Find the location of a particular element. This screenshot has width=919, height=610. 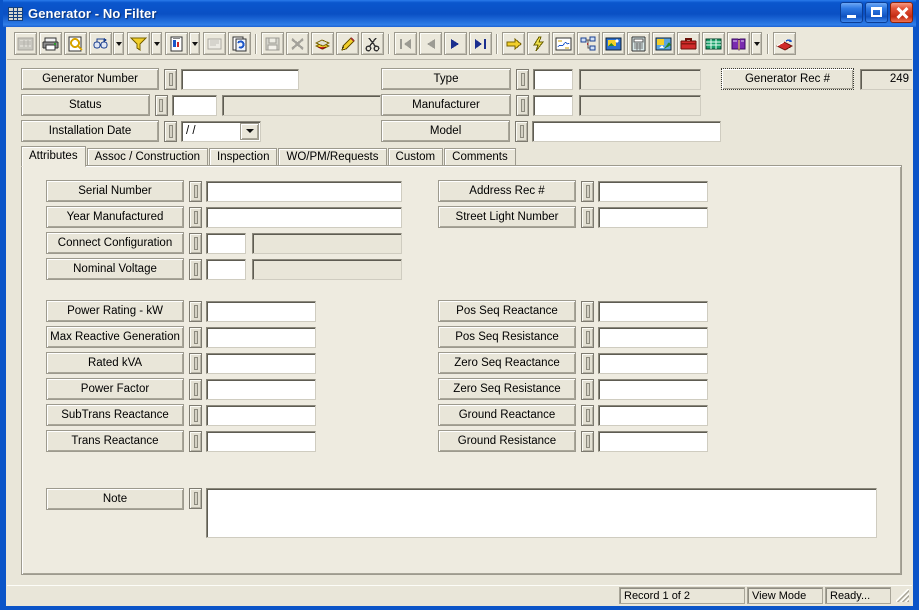

tab-assoc-construction: Assoc / Construction is located at coordinates (147, 157).